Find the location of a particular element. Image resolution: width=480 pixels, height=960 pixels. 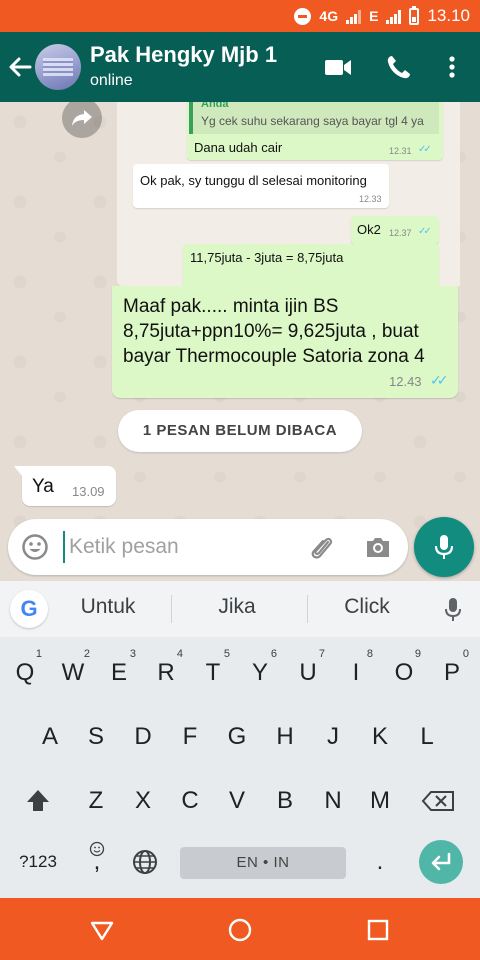

back-nav-icon is located at coordinates (102, 930).